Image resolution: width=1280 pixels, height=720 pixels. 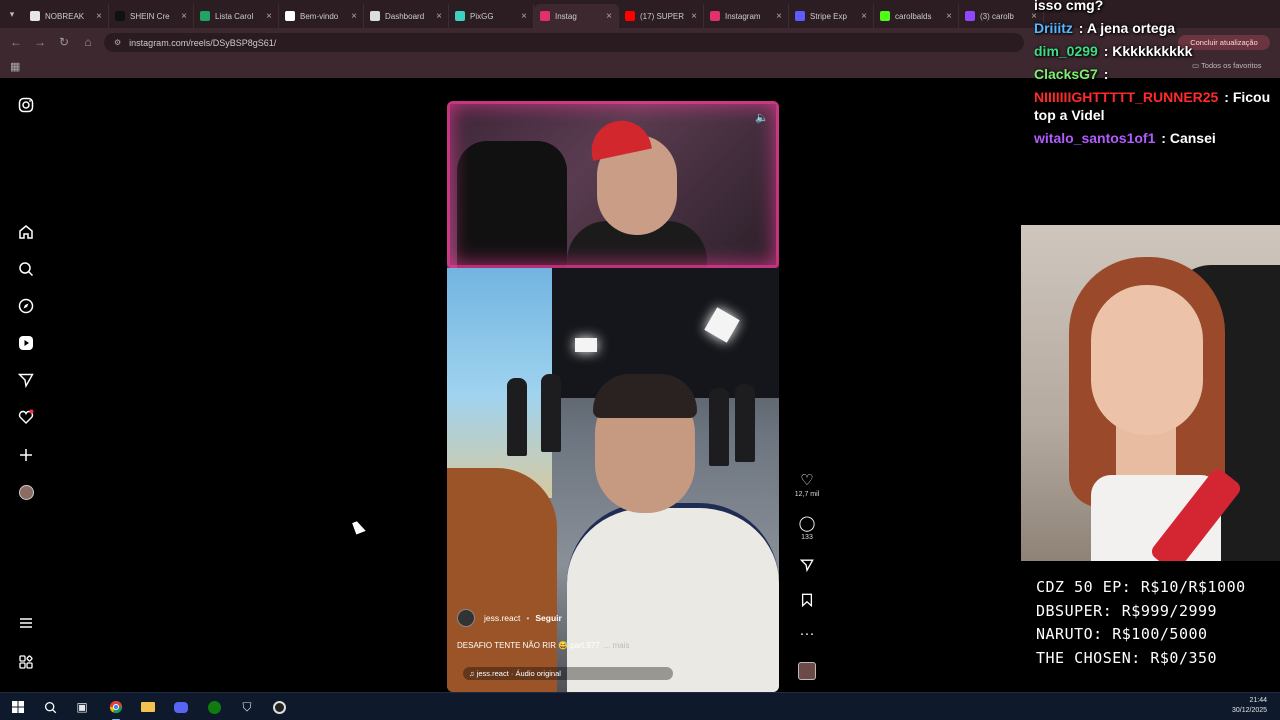 I want to click on reload-icon: ↻, so click(x=64, y=42).